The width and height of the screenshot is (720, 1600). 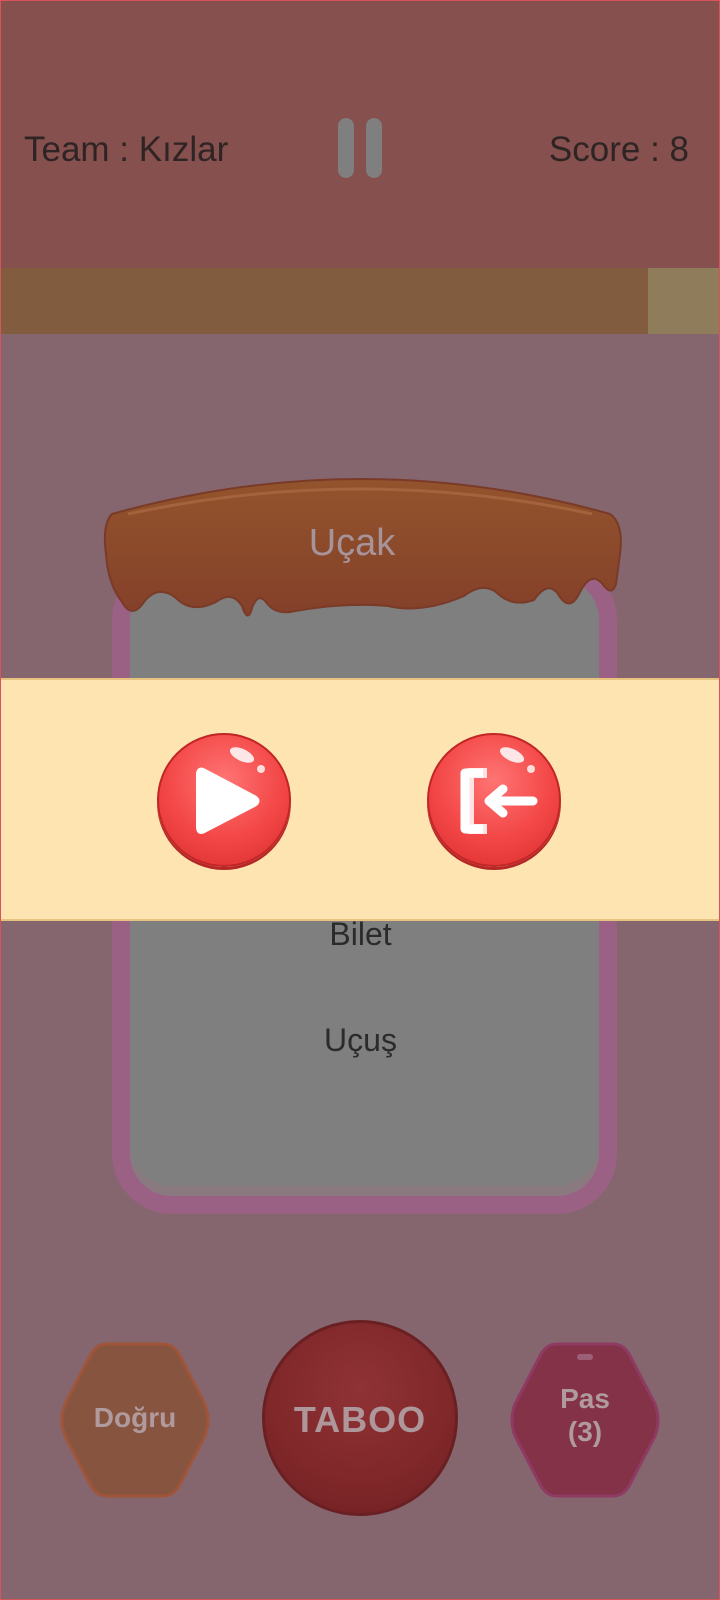 What do you see at coordinates (360, 934) in the screenshot?
I see `taboo-word: Bilet` at bounding box center [360, 934].